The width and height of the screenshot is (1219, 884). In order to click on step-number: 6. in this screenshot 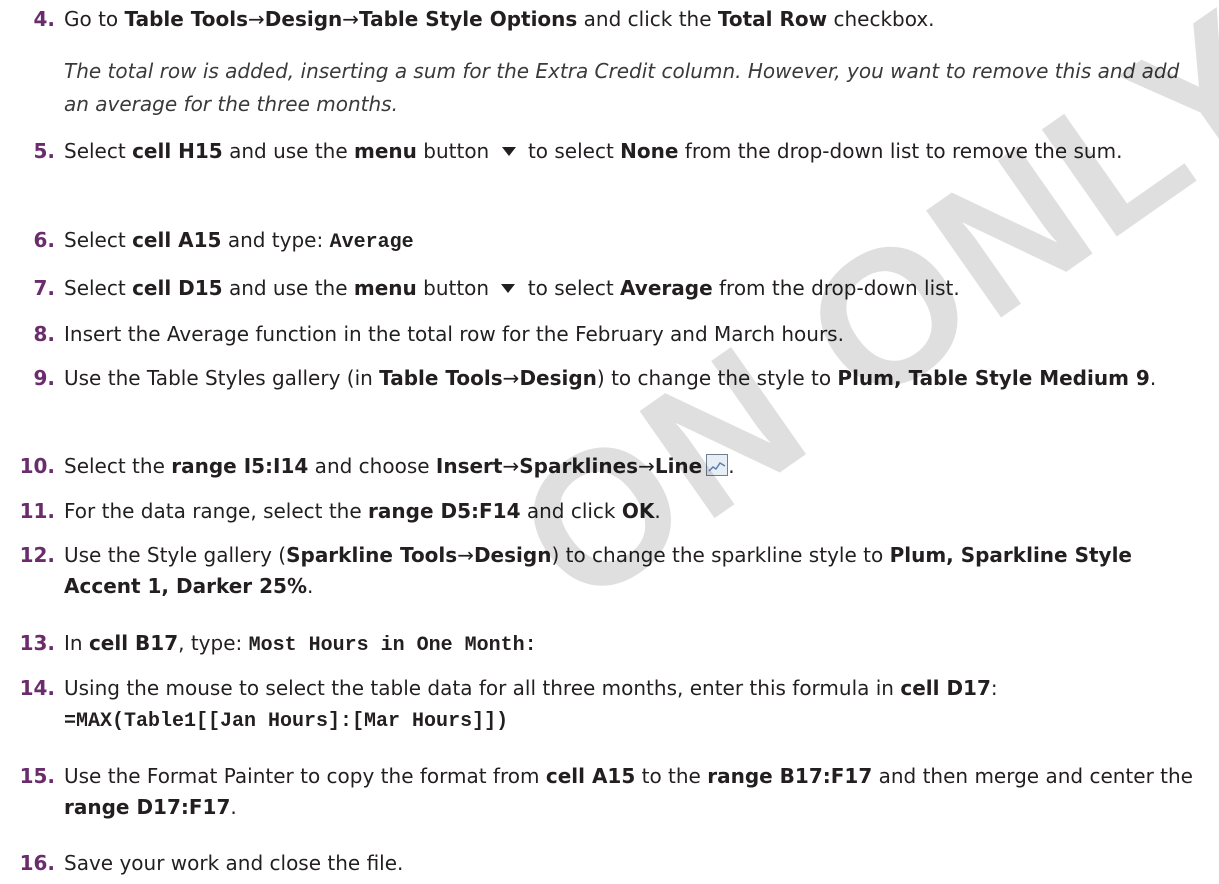, I will do `click(44, 240)`.